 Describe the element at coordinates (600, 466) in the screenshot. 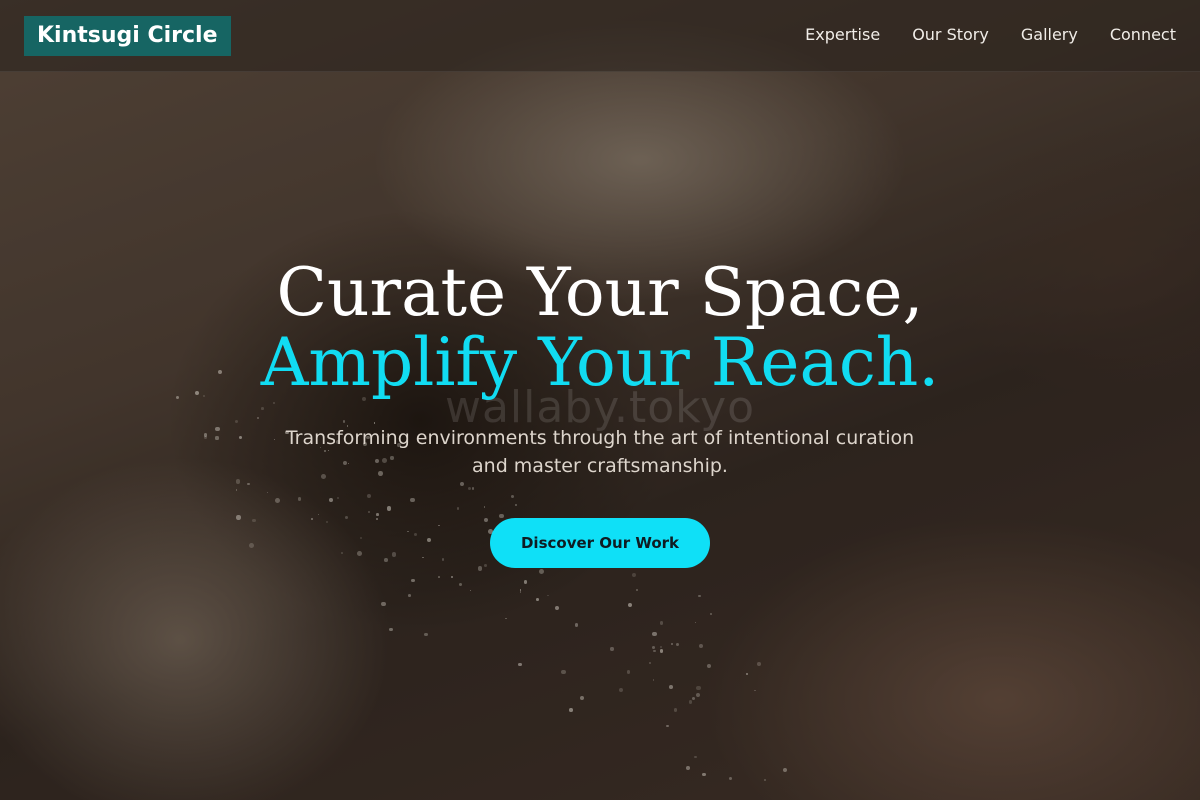

I see `subtitle-line-2: and master craftsmanship.` at that location.